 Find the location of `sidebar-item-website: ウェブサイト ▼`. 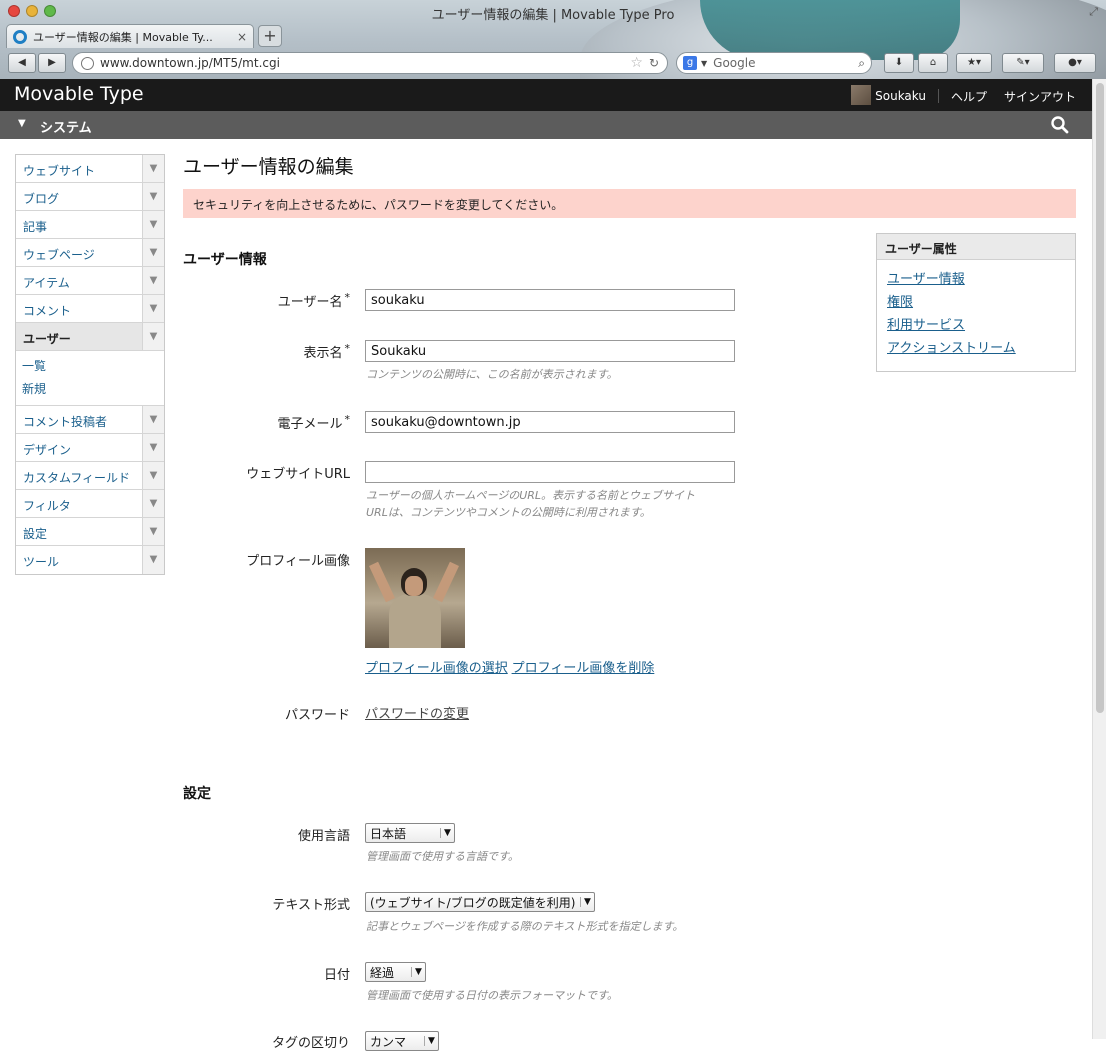

sidebar-item-website: ウェブサイト ▼ is located at coordinates (90, 169).